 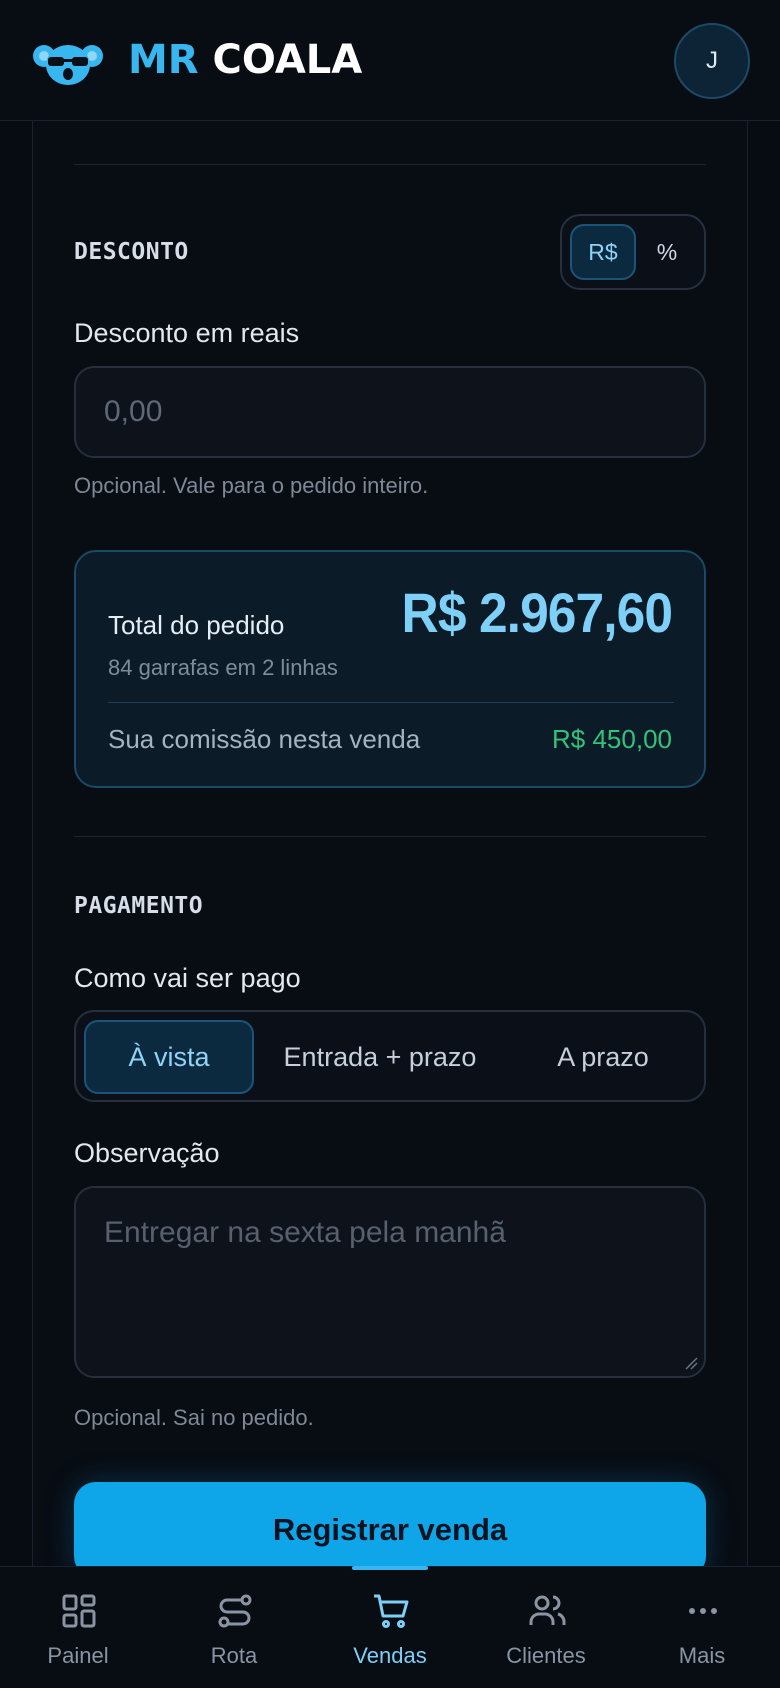 I want to click on brand-mr: MR, so click(x=163, y=60).